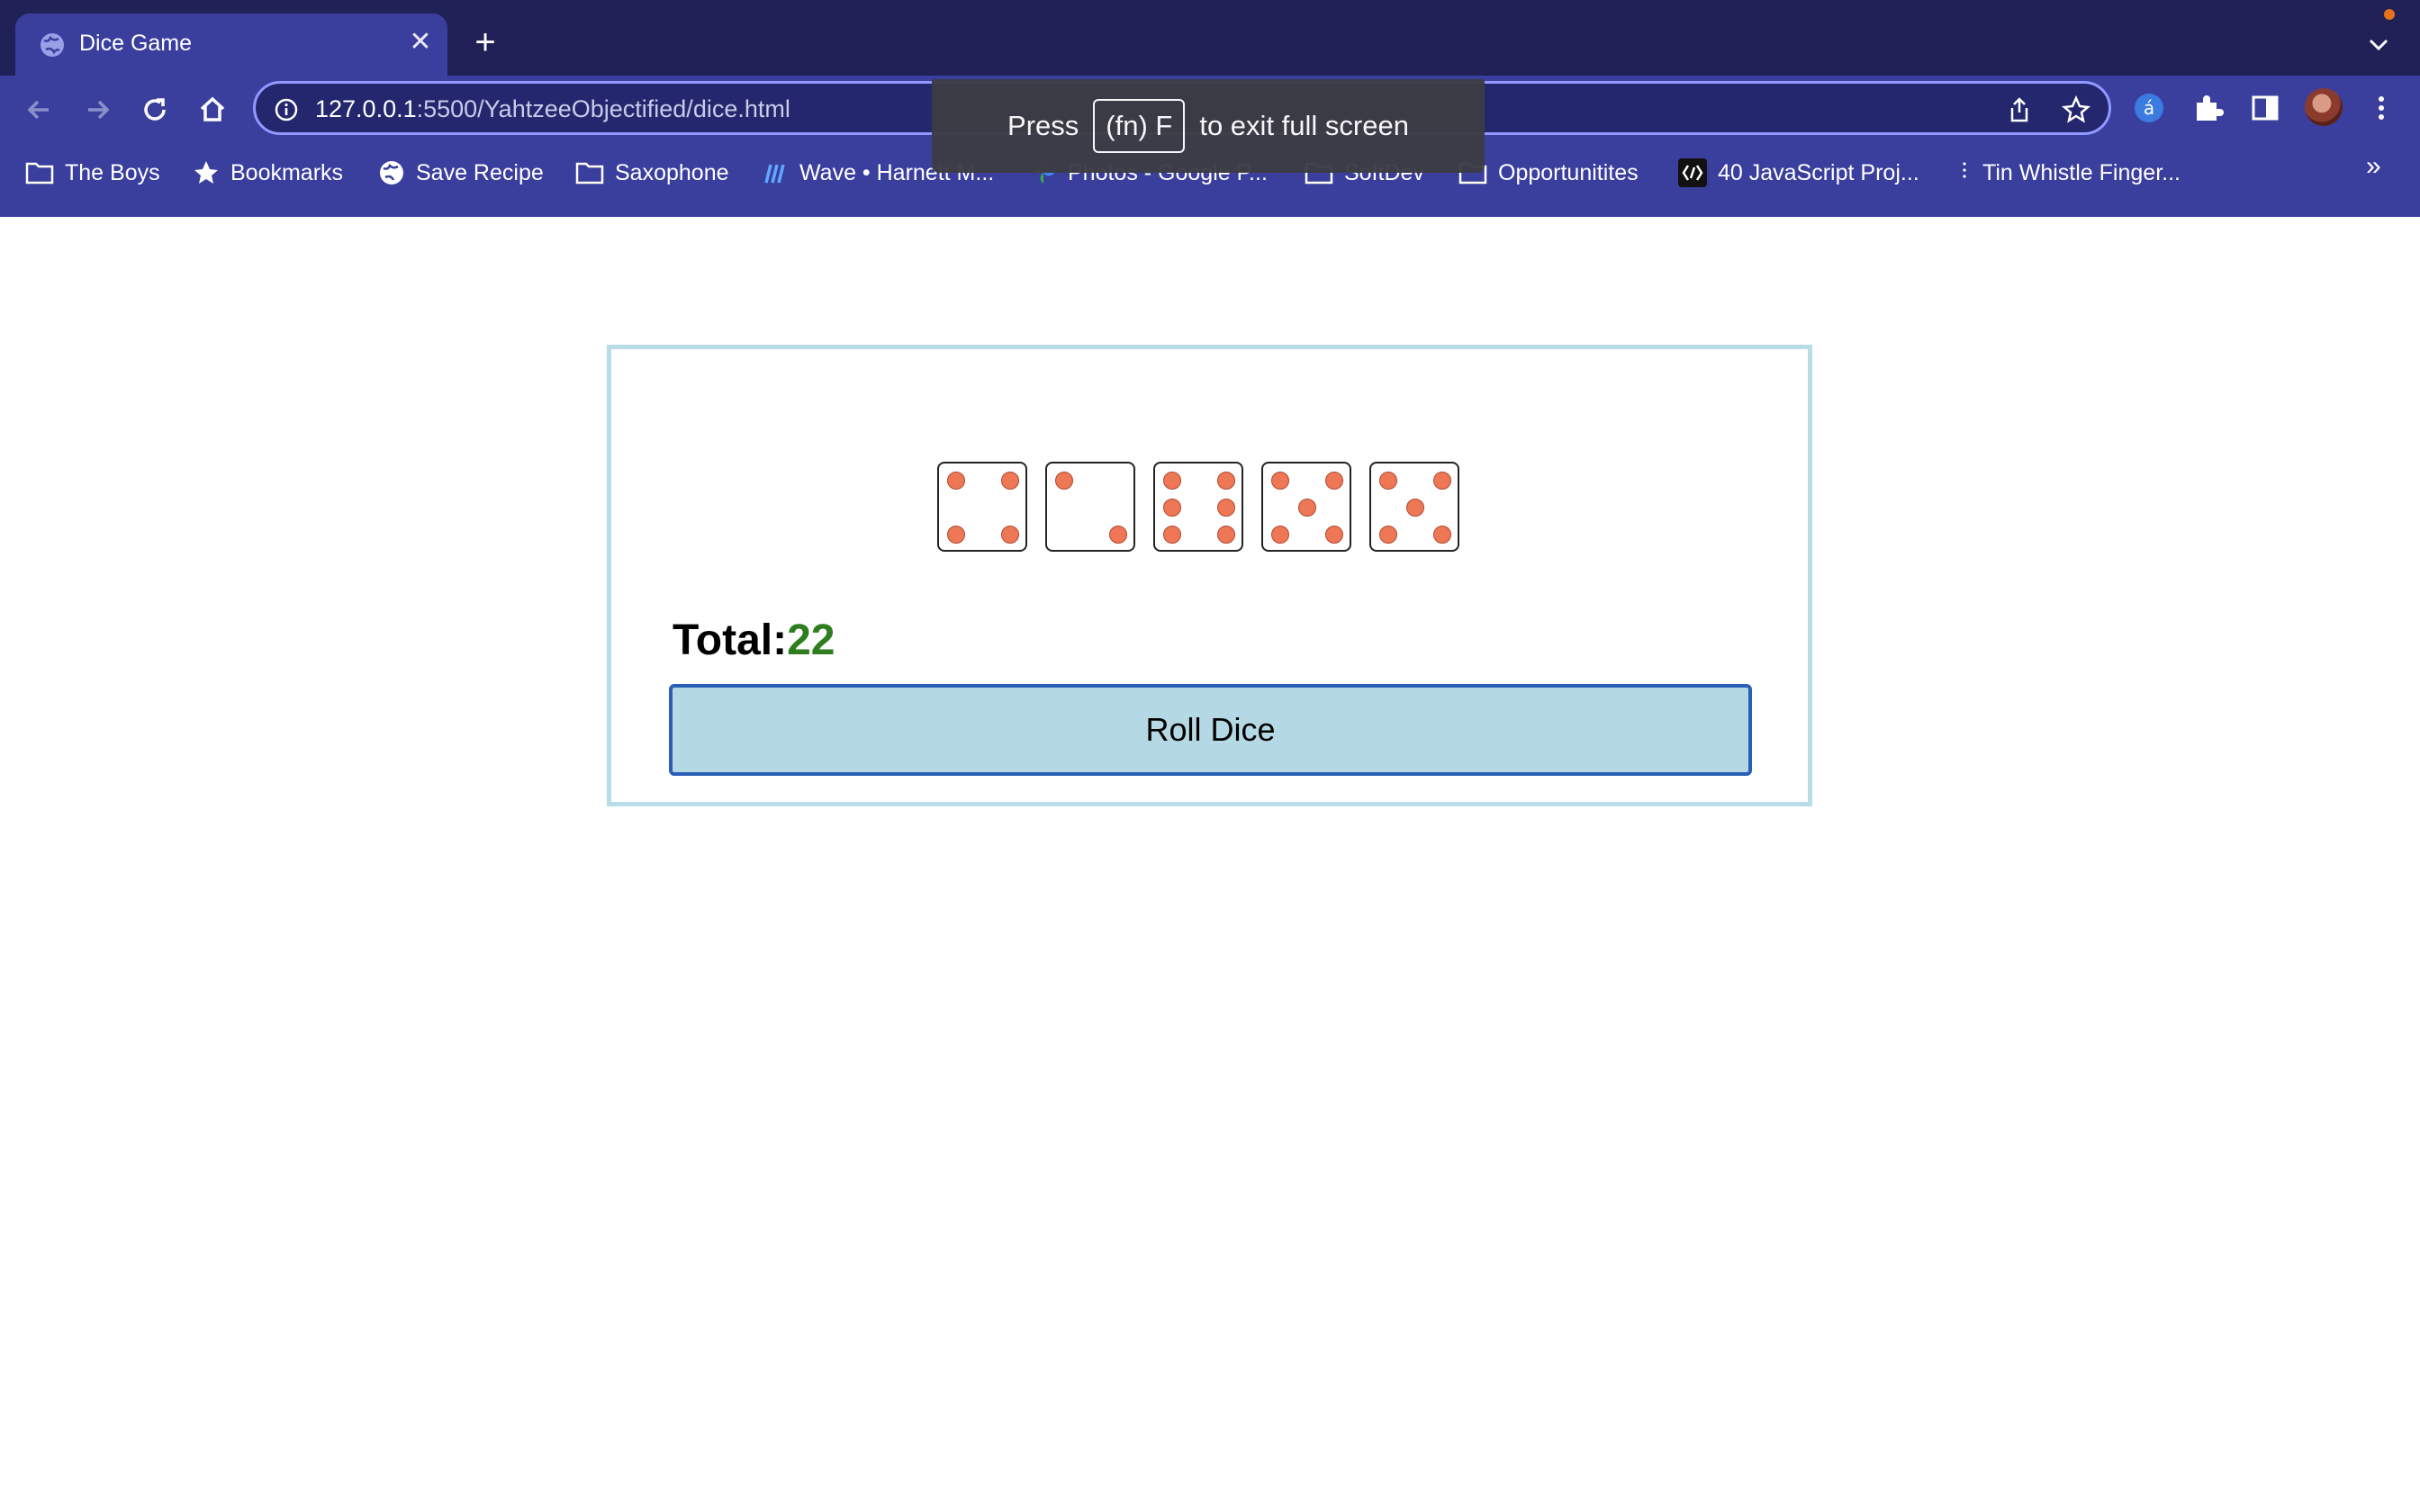 This screenshot has width=2420, height=1512. What do you see at coordinates (485, 42) in the screenshot?
I see `new-tab-icon: +` at bounding box center [485, 42].